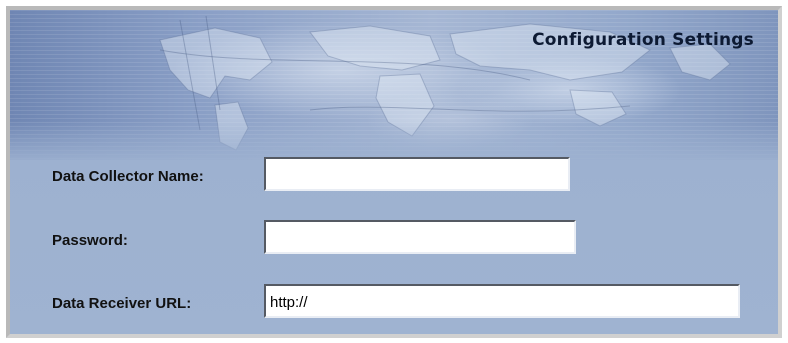 The width and height of the screenshot is (788, 343). I want to click on password-input, so click(420, 237).